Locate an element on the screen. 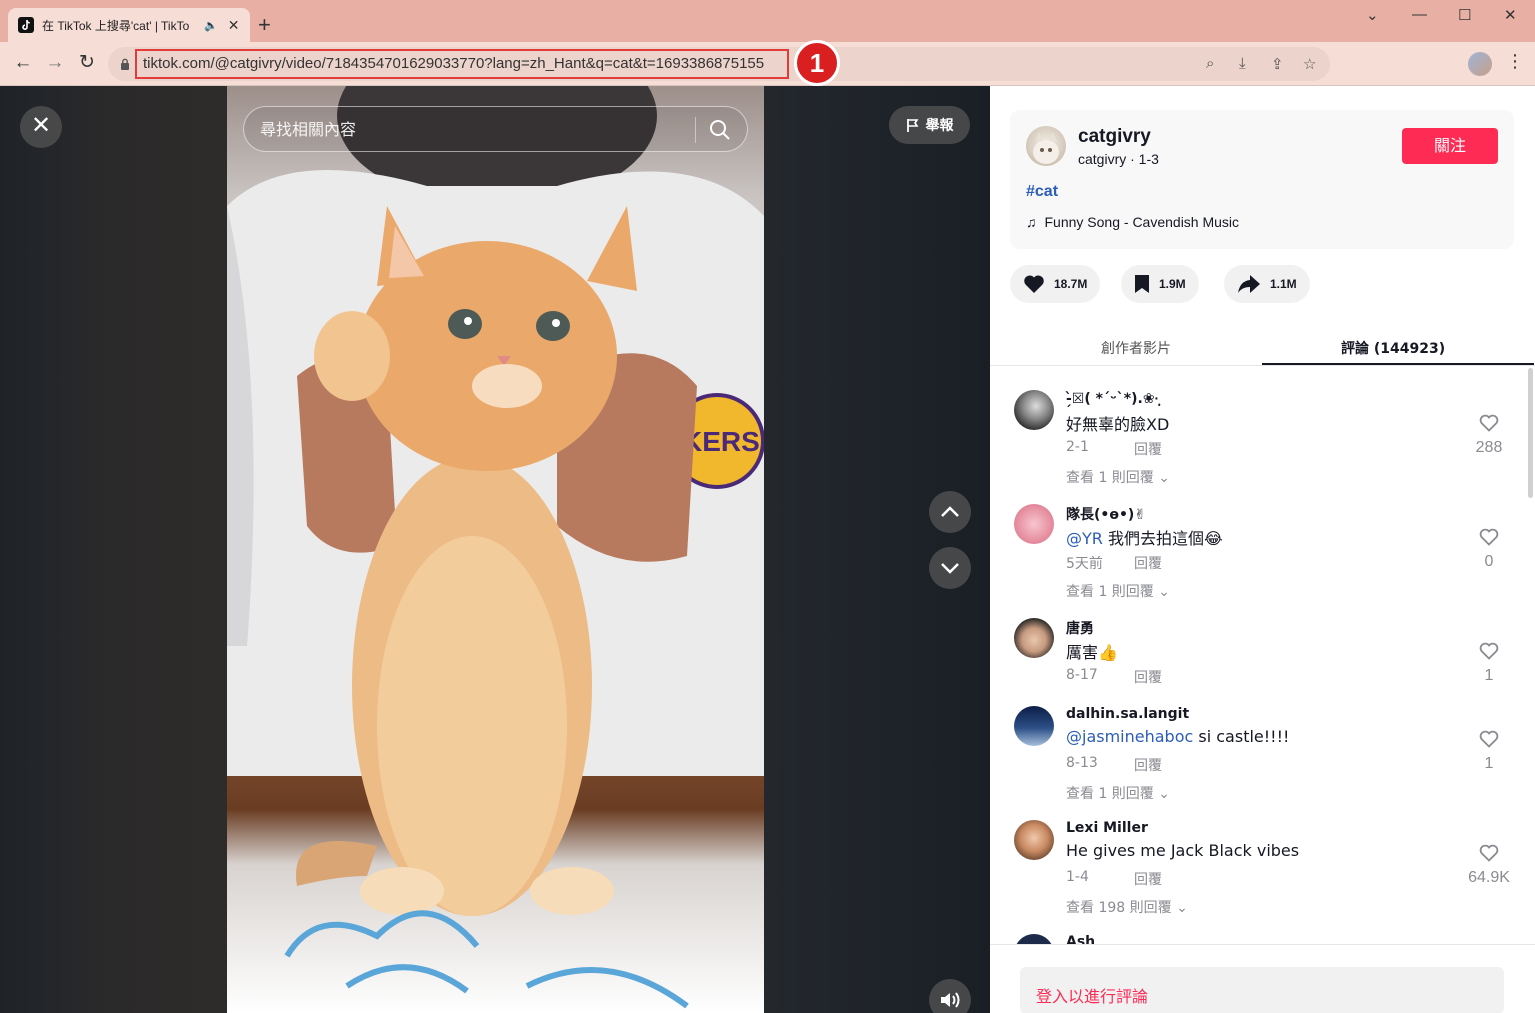  heart-icon is located at coordinates (1034, 284).